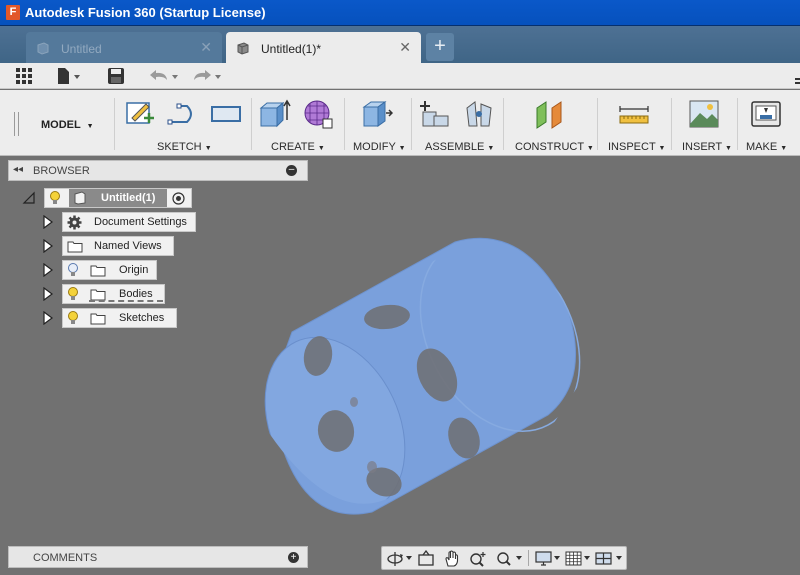 This screenshot has width=800, height=575. Describe the element at coordinates (129, 222) in the screenshot. I see `document-settings-box: Document Settings` at that location.